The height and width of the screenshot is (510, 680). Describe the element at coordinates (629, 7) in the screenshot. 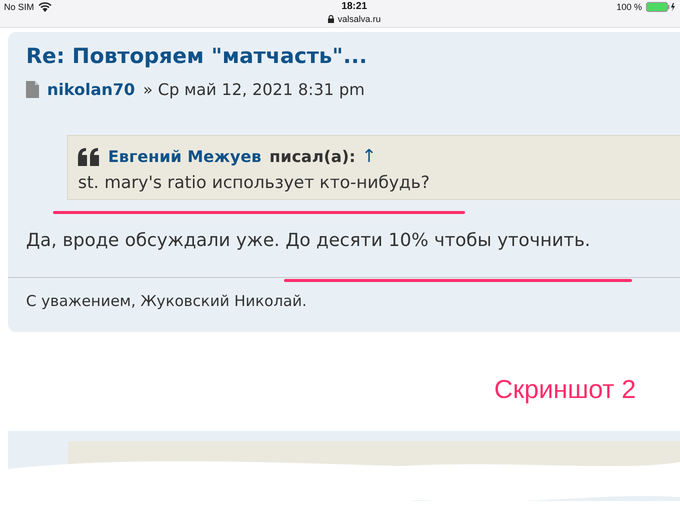

I see `battery-percent: 100 %` at that location.